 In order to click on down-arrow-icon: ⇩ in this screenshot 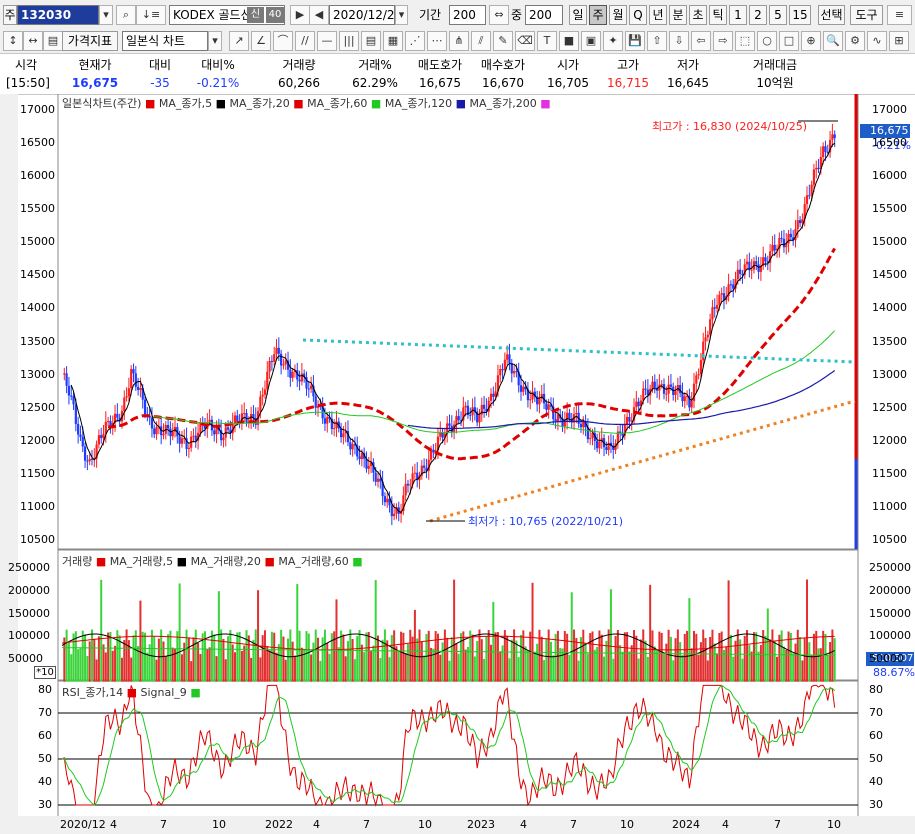, I will do `click(679, 41)`.